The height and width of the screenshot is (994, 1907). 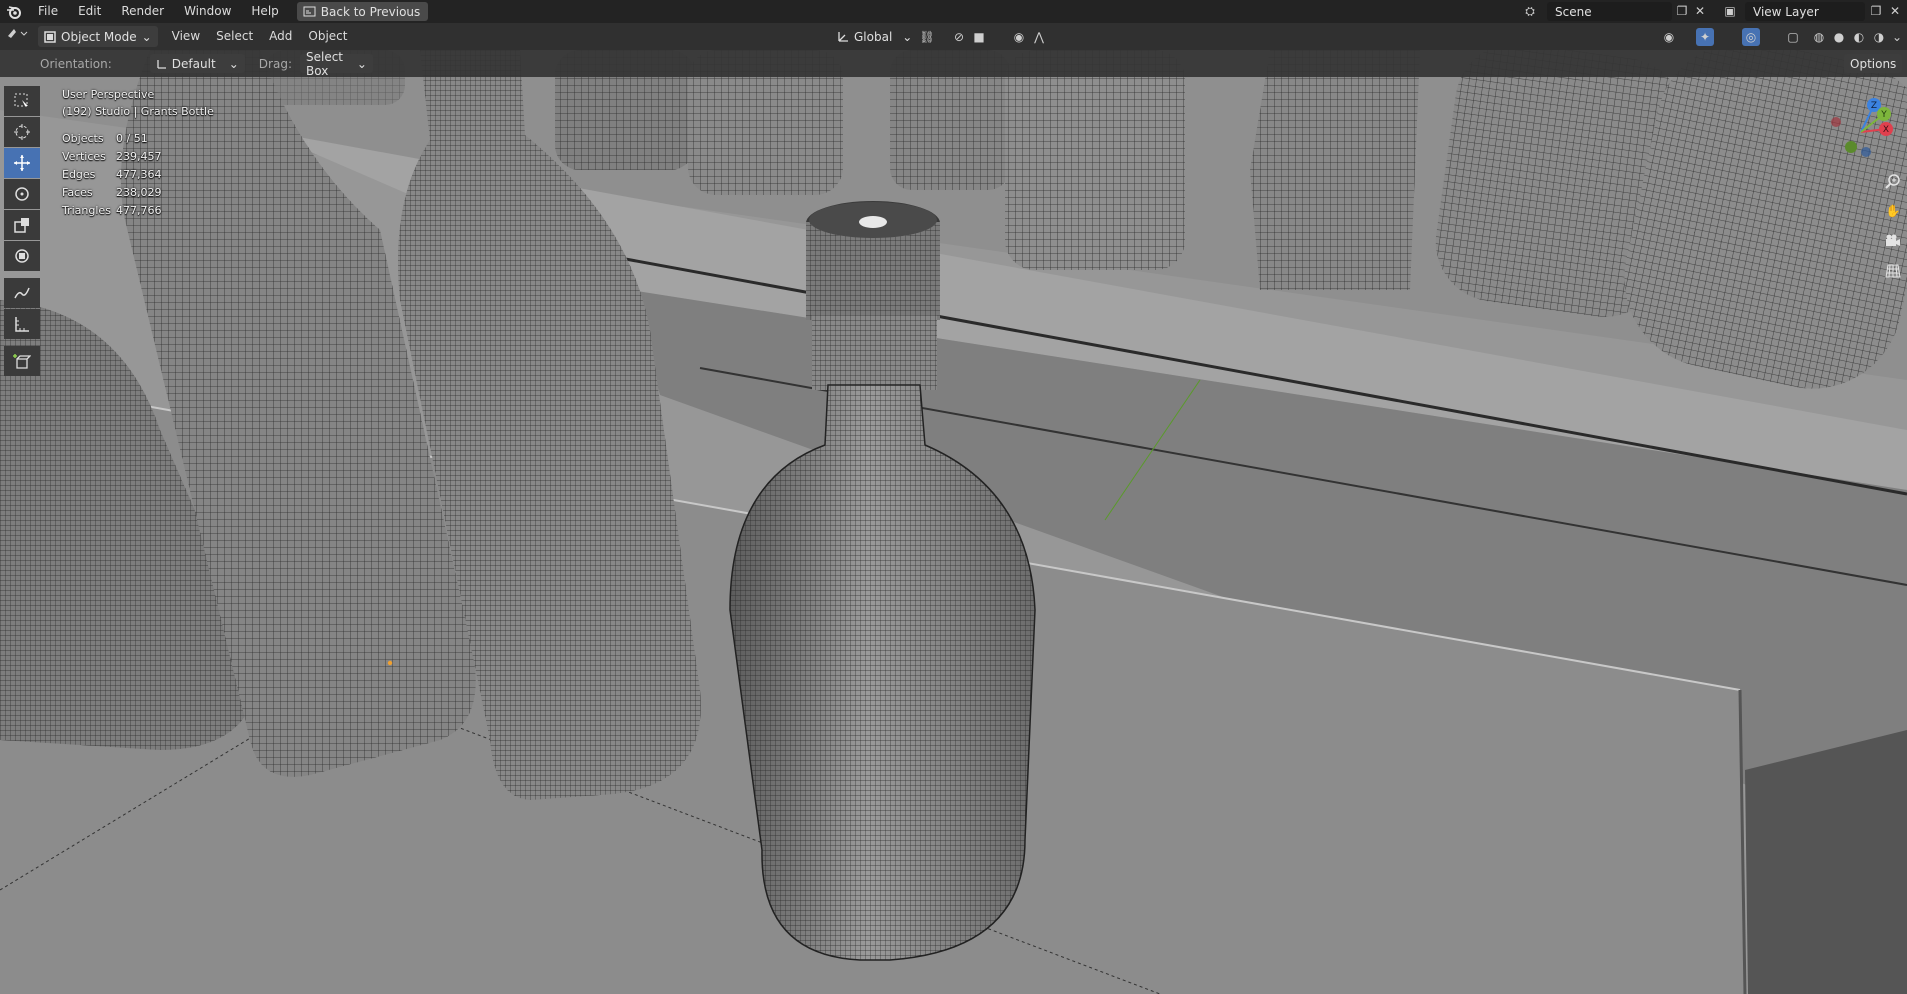 I want to click on select-box-tool, so click(x=22, y=101).